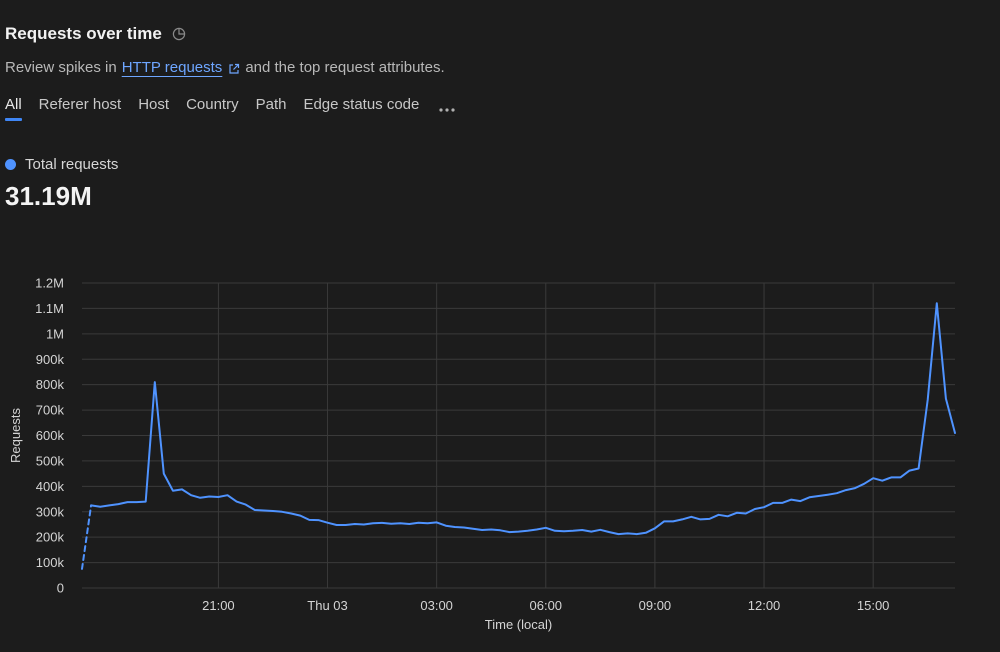  What do you see at coordinates (55, 333) in the screenshot?
I see `y-tick-label: 1M` at bounding box center [55, 333].